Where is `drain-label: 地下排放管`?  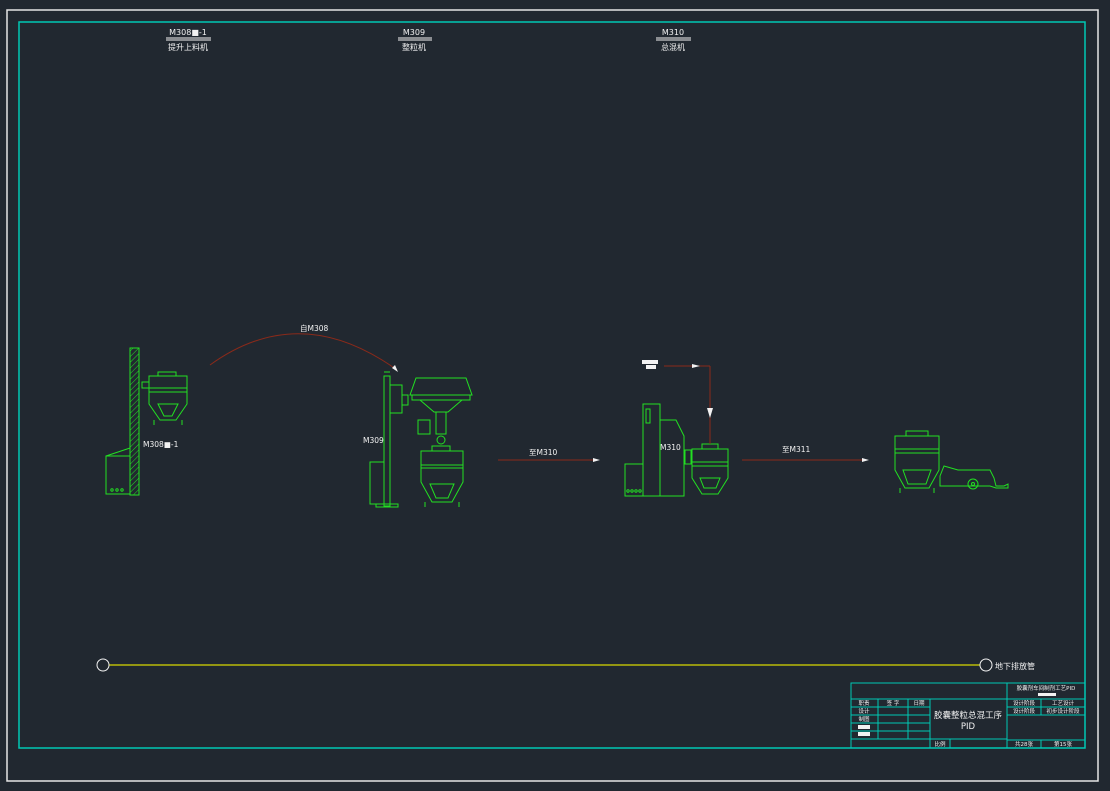
drain-label: 地下排放管 is located at coordinates (1015, 666).